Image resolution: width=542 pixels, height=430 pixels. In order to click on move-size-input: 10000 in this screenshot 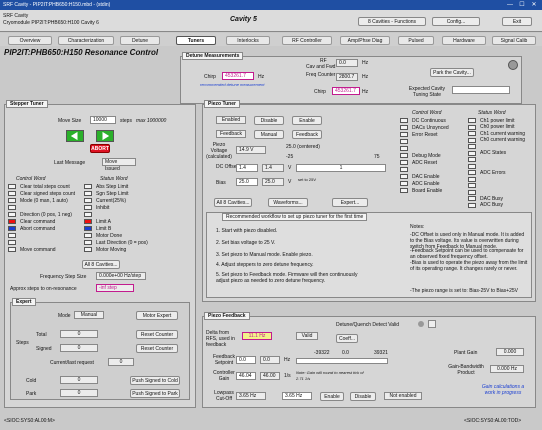, I will do `click(103, 120)`.